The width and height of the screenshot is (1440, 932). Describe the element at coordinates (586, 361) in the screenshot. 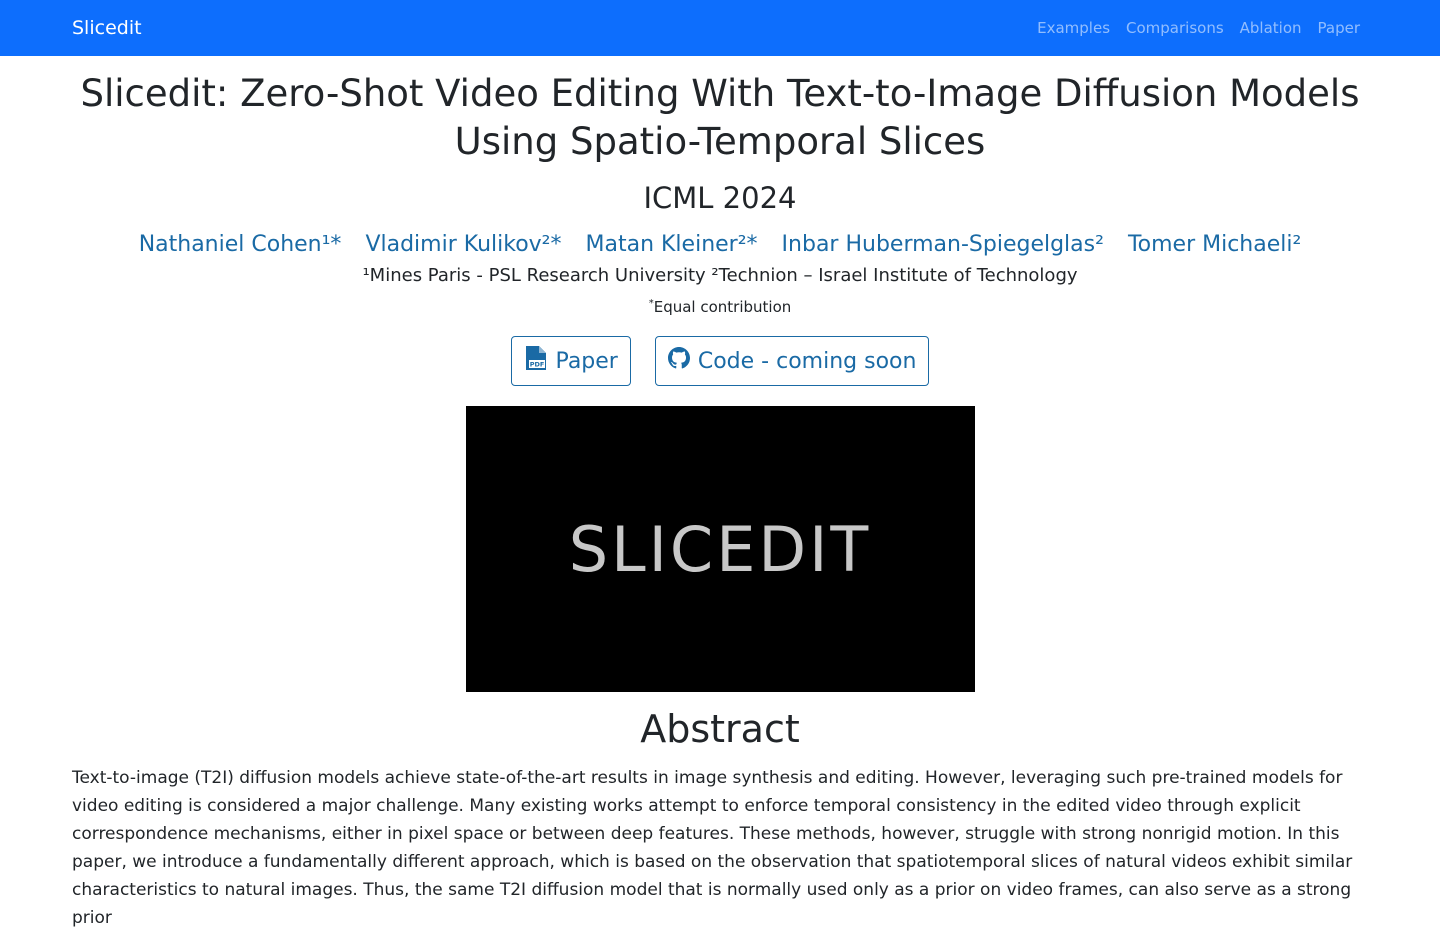

I see `paper-button-label: Paper` at that location.